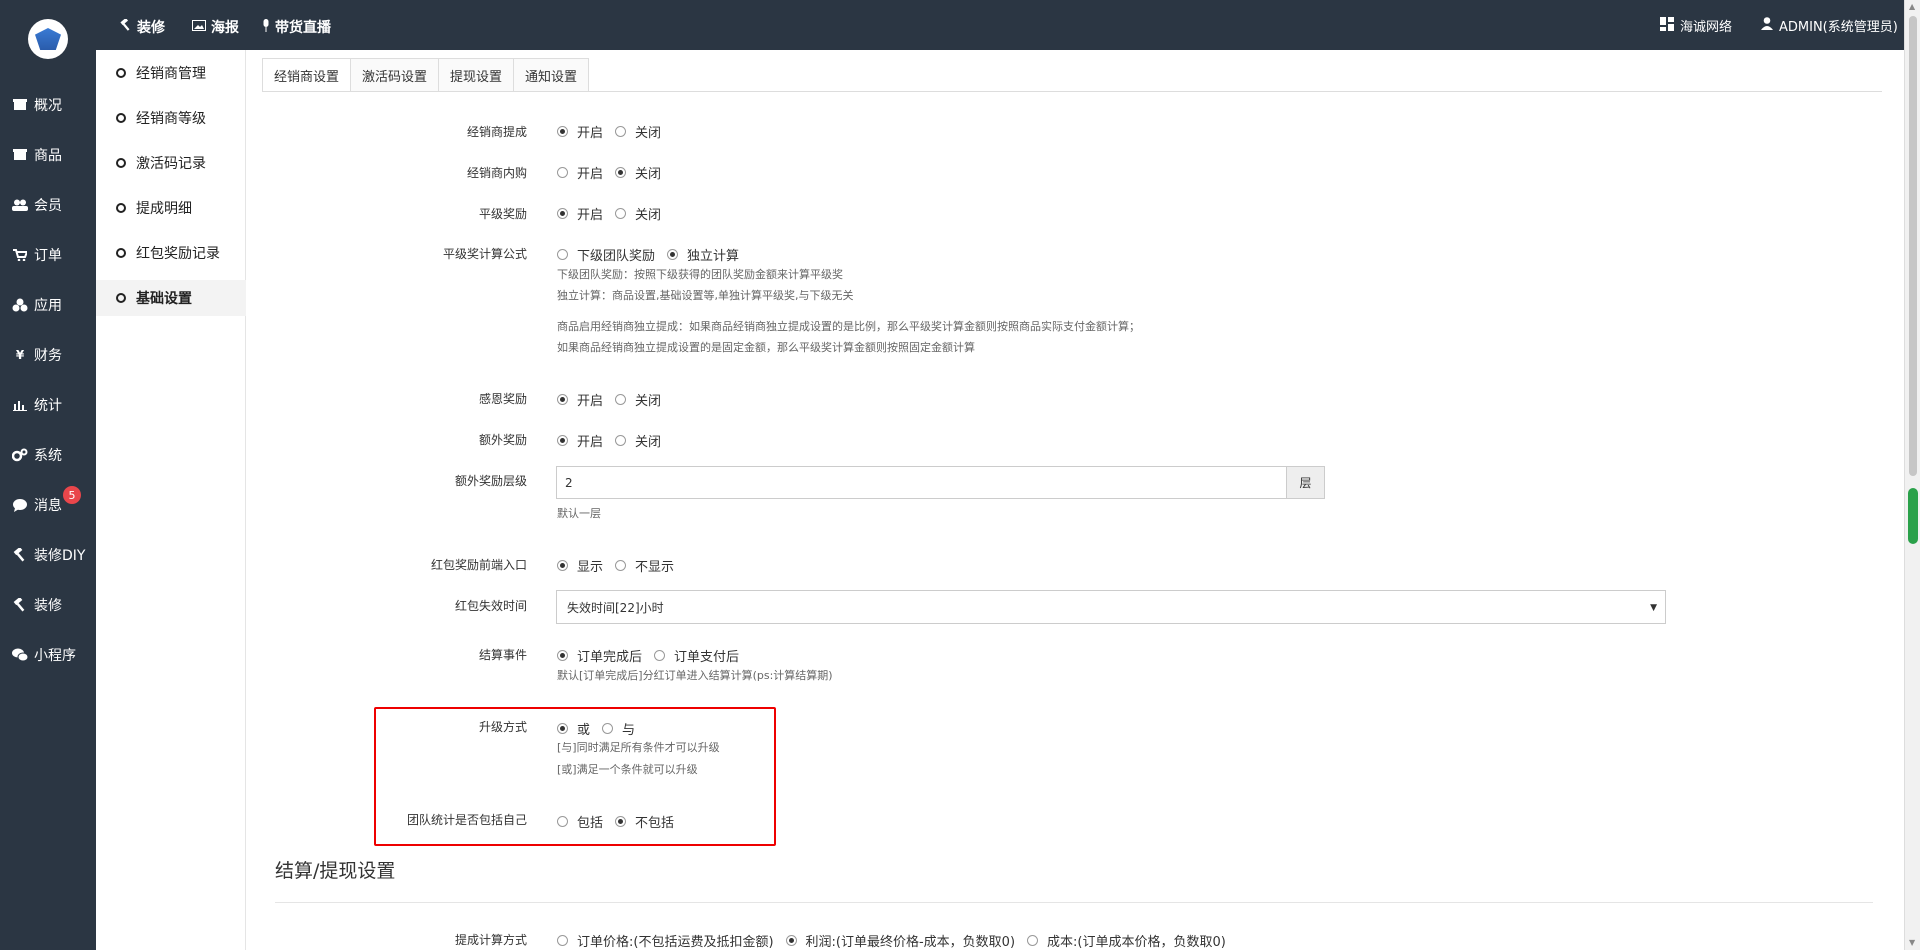 This screenshot has height=950, width=1920. What do you see at coordinates (48, 155) in the screenshot?
I see `nav-goods: 商品` at bounding box center [48, 155].